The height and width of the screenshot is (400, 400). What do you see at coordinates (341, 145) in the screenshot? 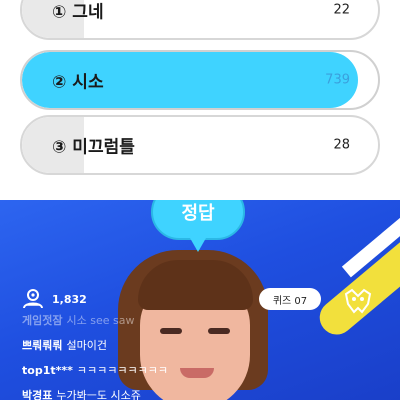
I see `option-3-count: 28` at bounding box center [341, 145].